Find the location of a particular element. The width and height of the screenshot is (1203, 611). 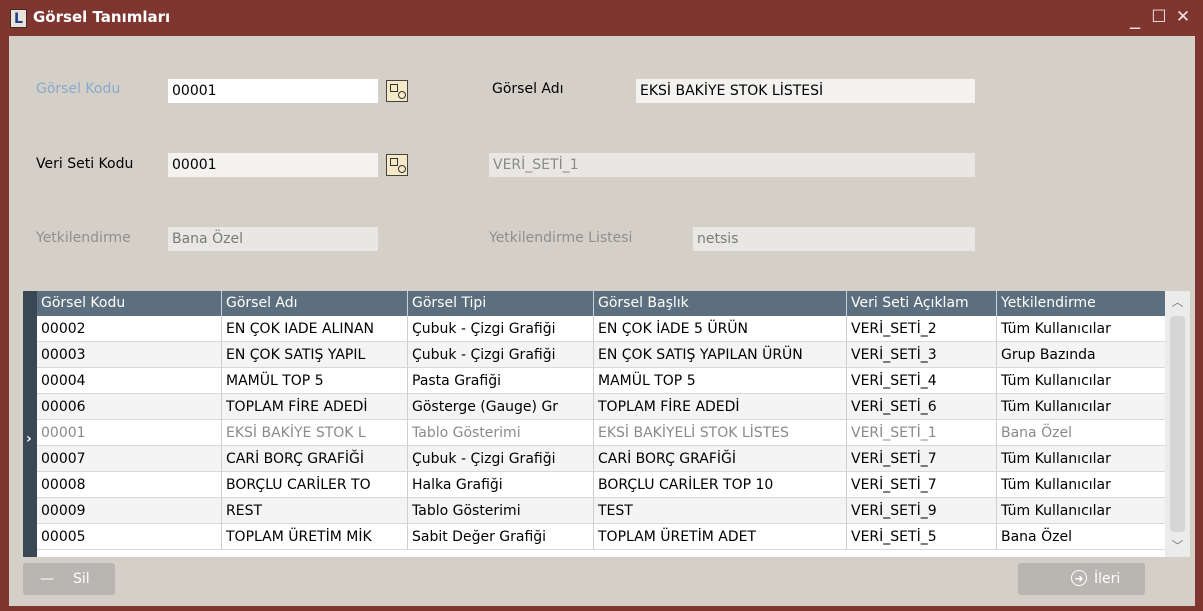

maximize-button: ☐ is located at coordinates (1159, 17).